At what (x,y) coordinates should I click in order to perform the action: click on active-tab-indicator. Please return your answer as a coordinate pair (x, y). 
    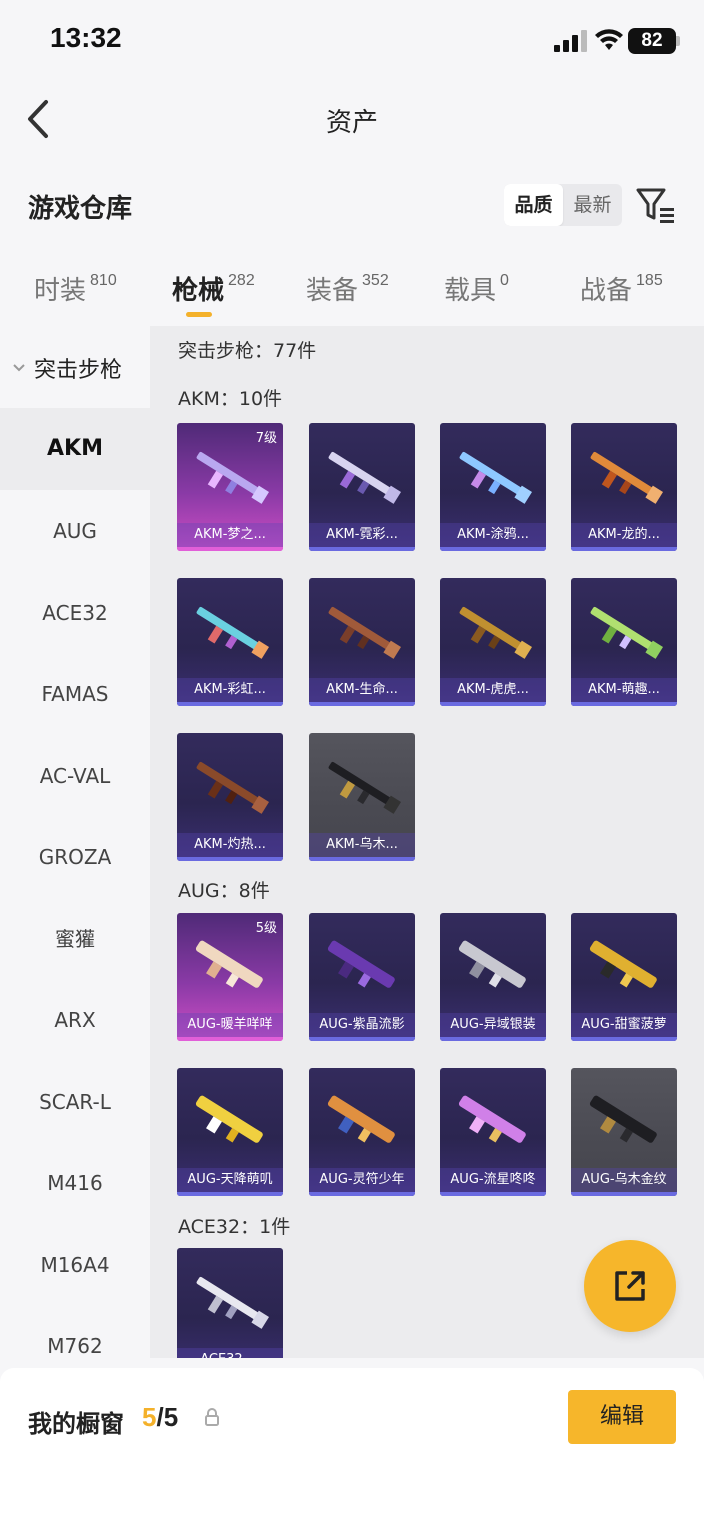
    Looking at the image, I should click on (199, 314).